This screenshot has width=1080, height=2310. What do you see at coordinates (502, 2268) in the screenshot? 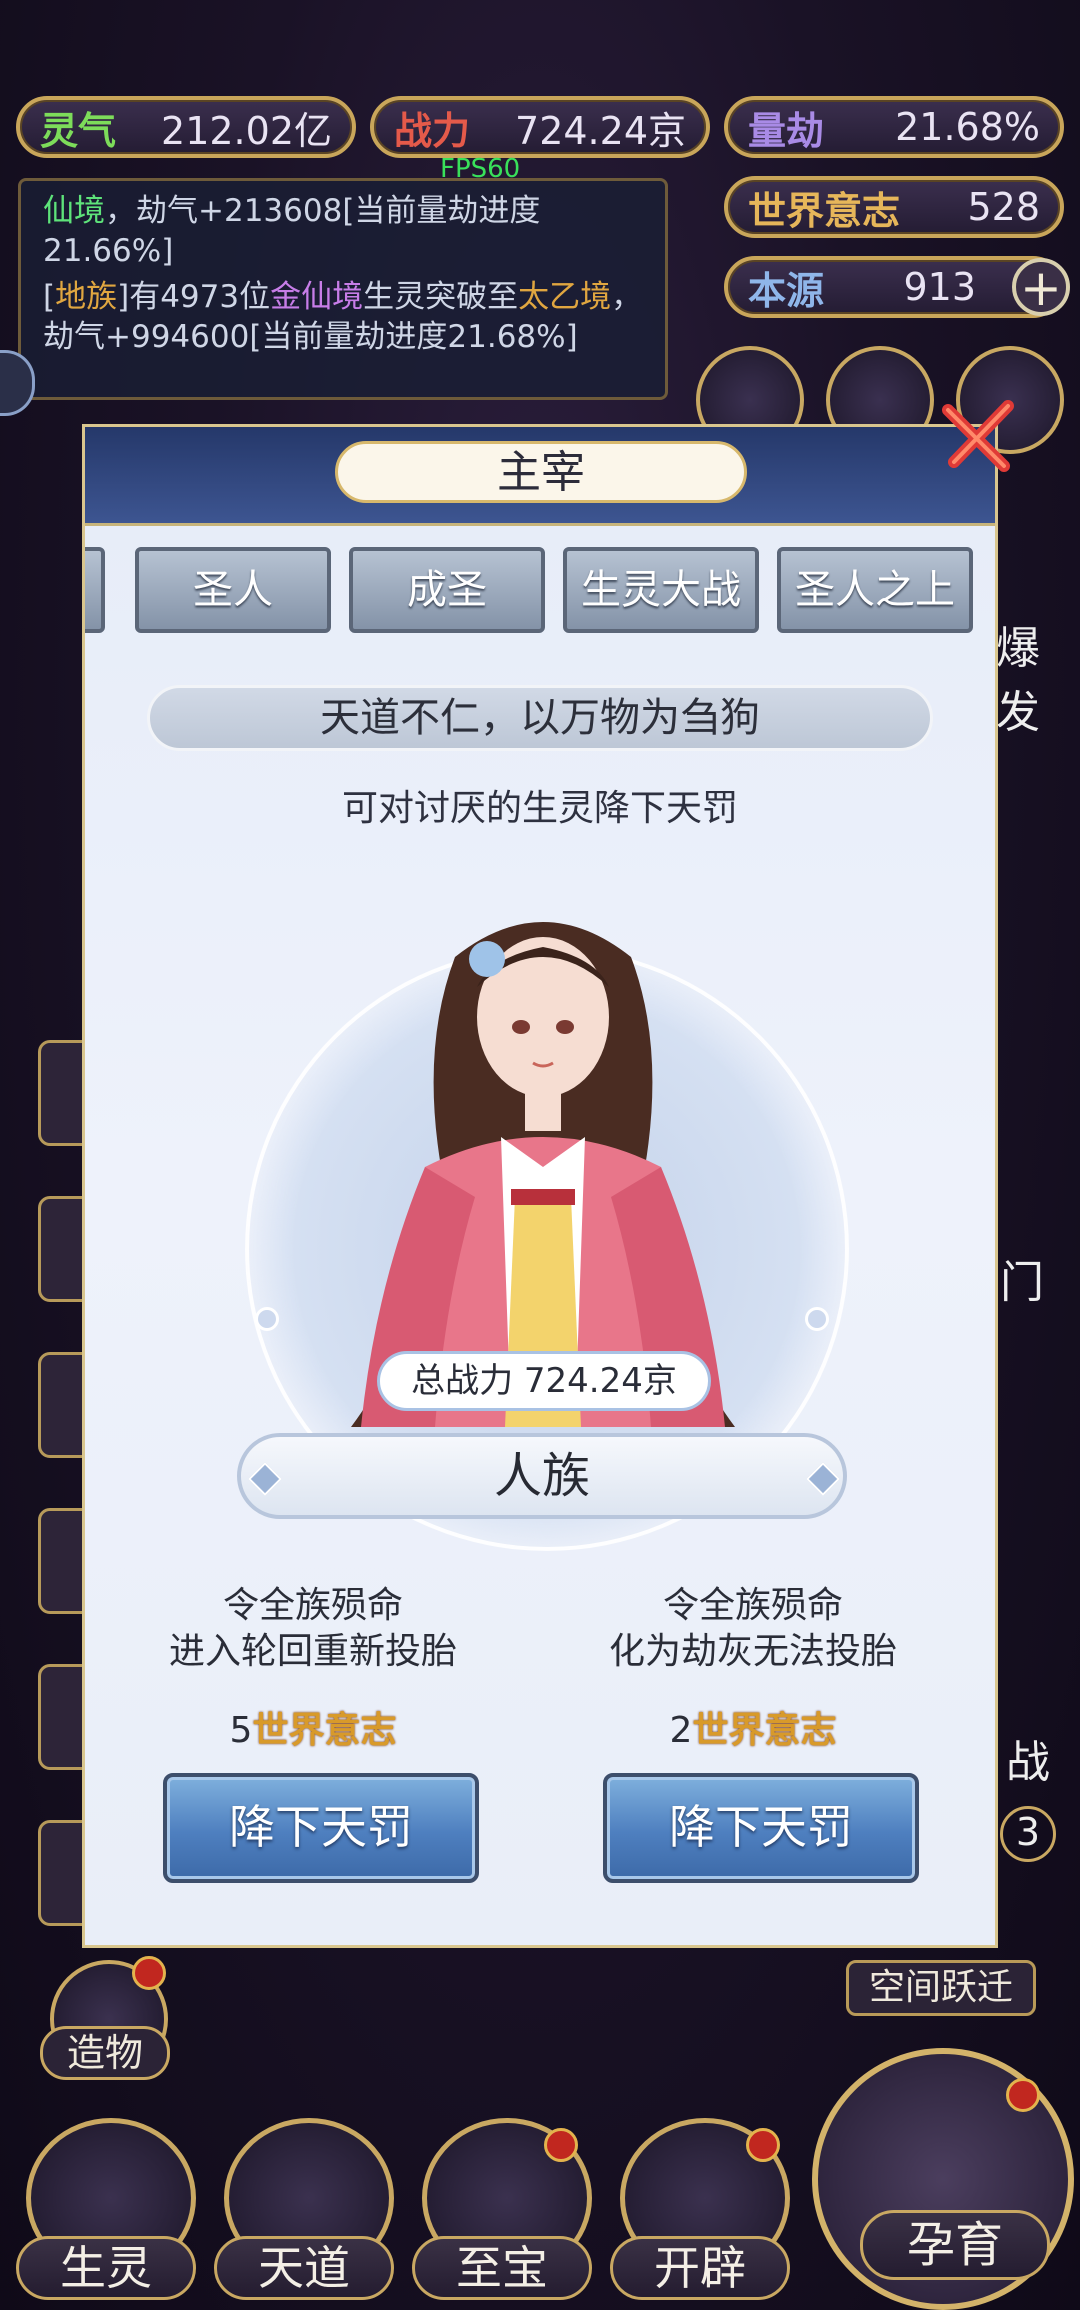
I see `nav-label: 至宝` at bounding box center [502, 2268].